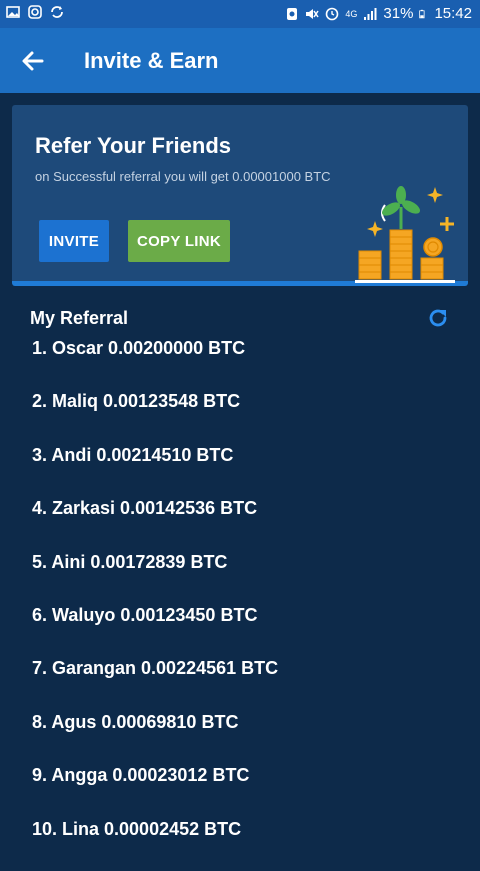 The image size is (480, 871). I want to click on sync-icon, so click(57, 12).